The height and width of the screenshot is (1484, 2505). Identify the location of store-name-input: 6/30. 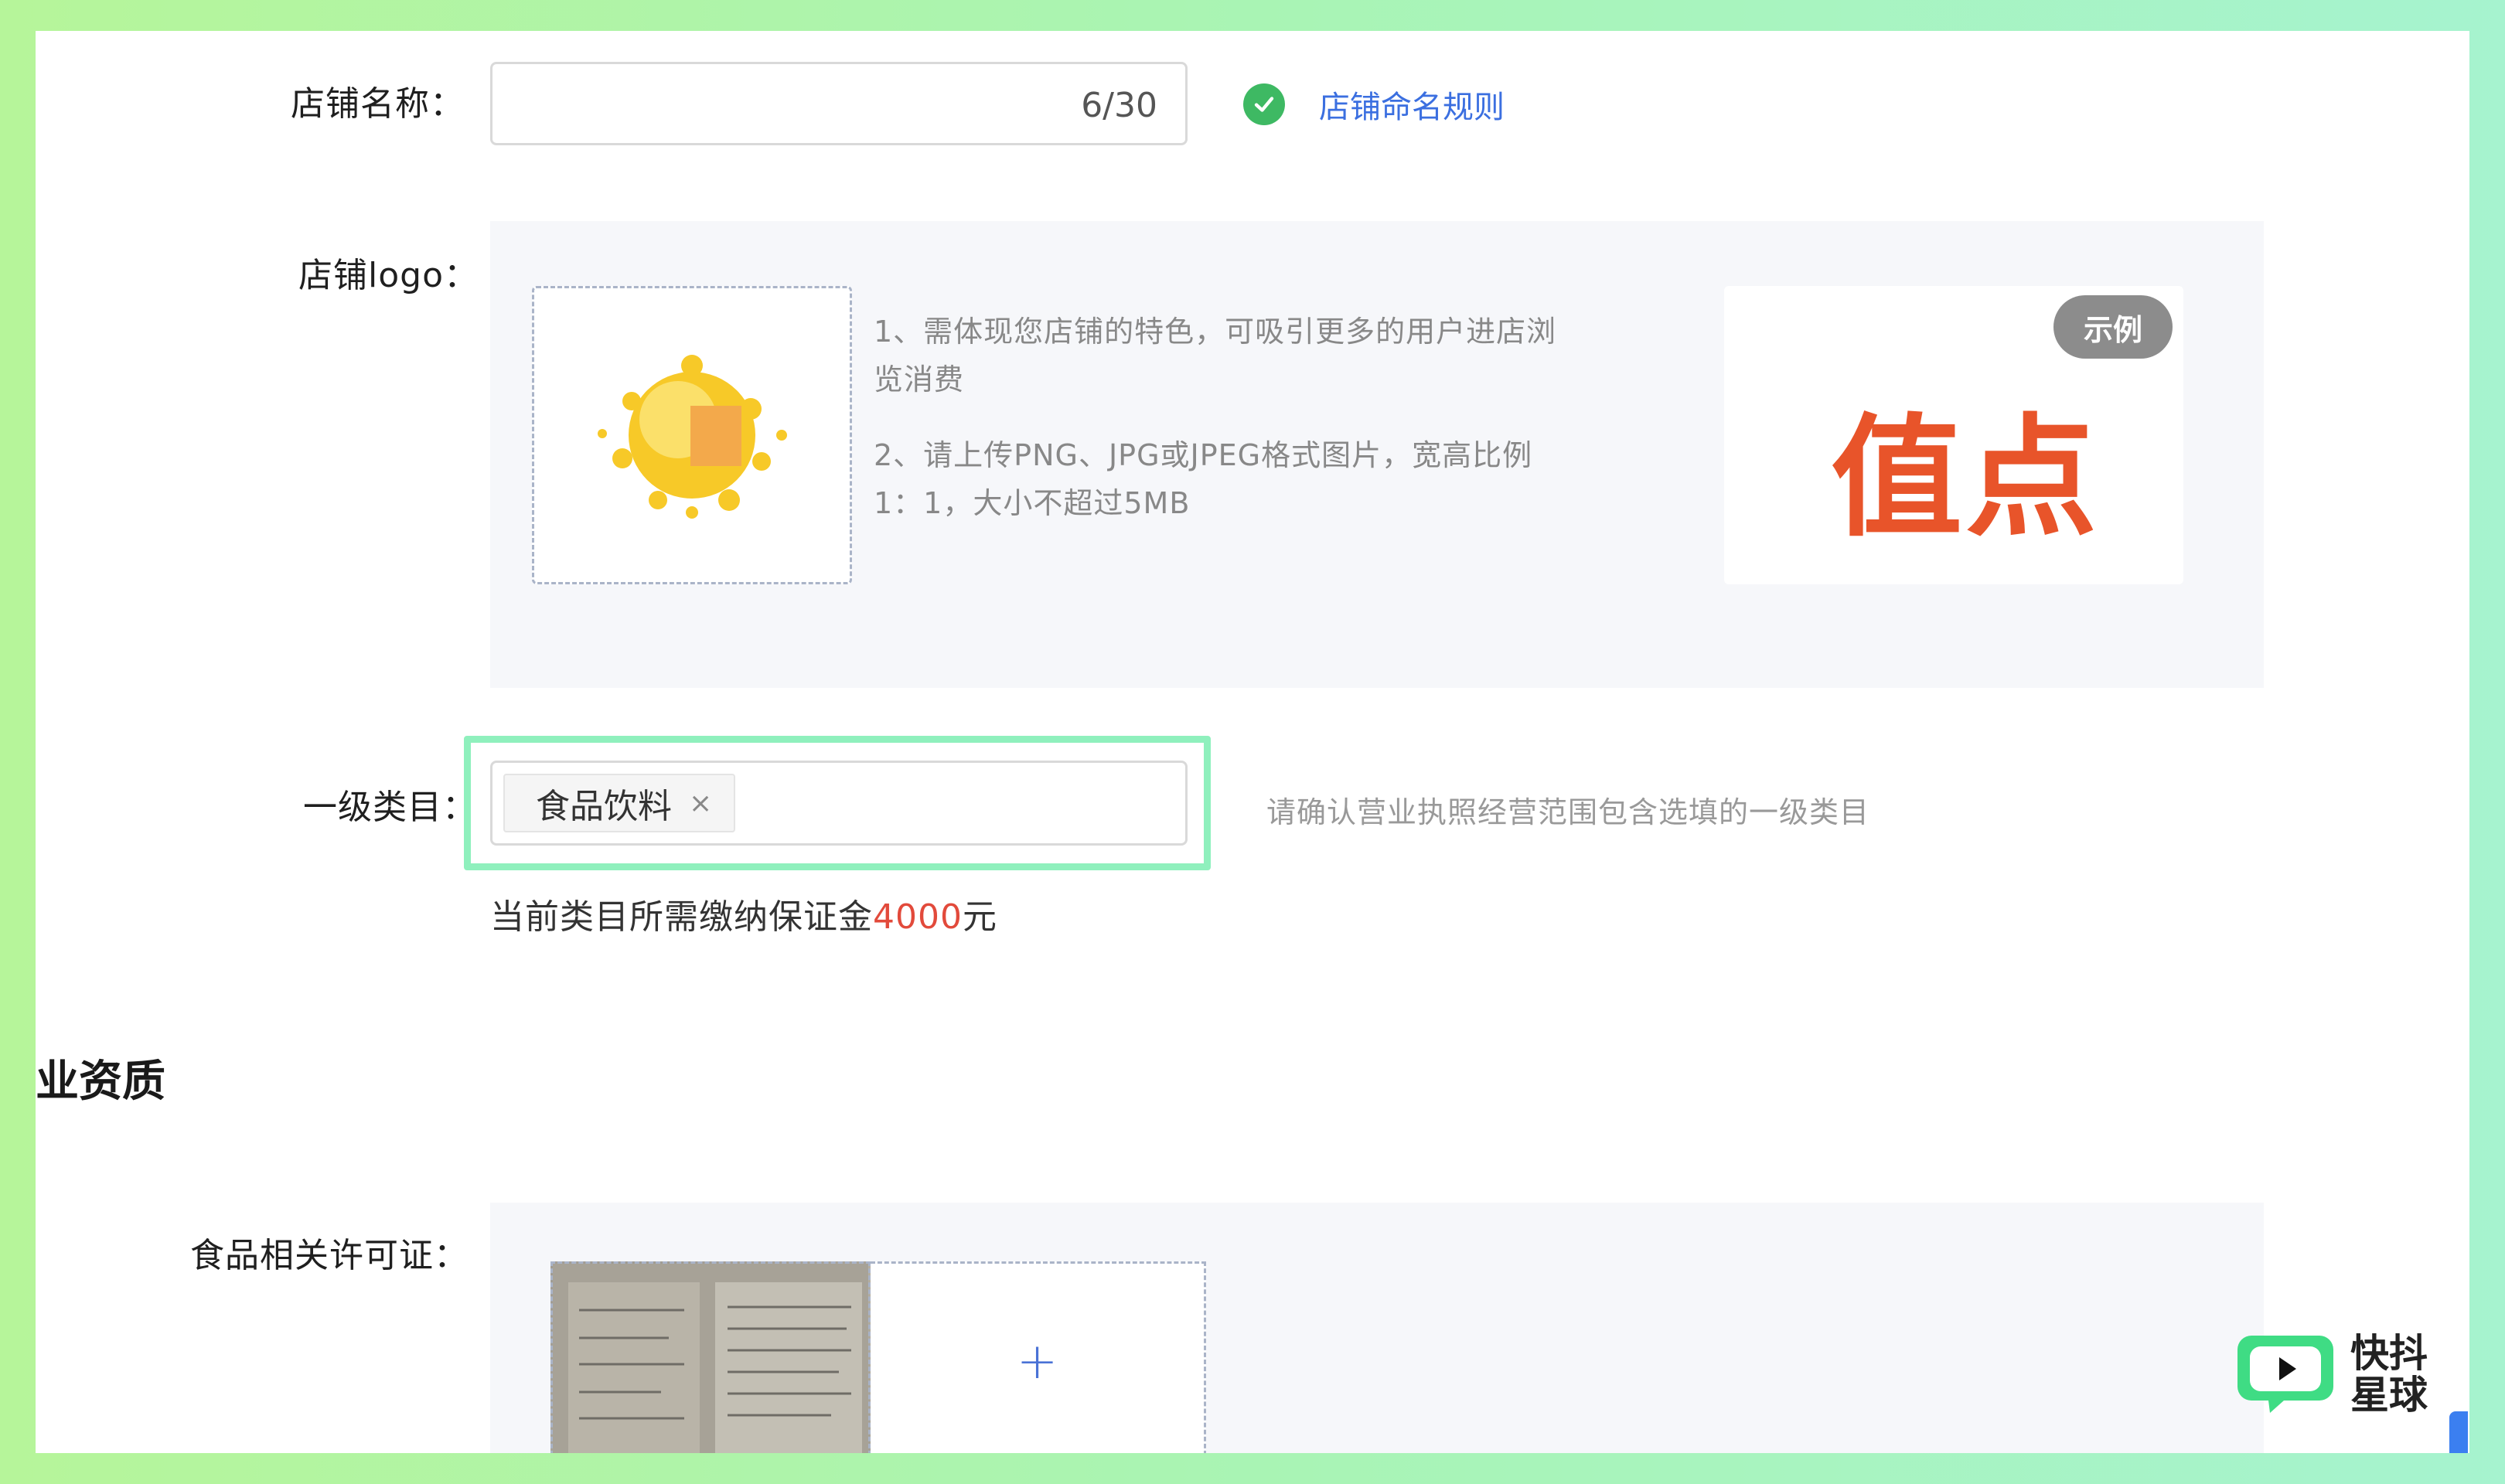
(839, 103).